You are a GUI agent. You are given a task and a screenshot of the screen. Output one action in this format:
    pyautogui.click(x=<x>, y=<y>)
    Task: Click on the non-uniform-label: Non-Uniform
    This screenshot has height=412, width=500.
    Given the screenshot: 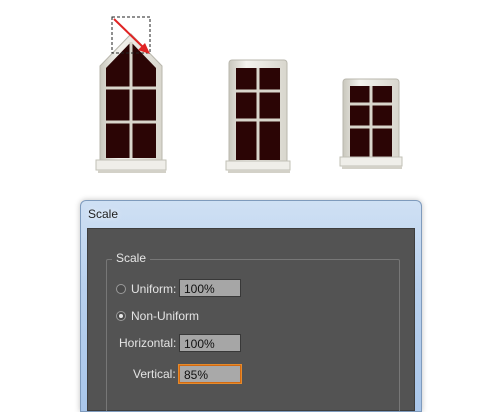 What is the action you would take?
    pyautogui.click(x=165, y=316)
    